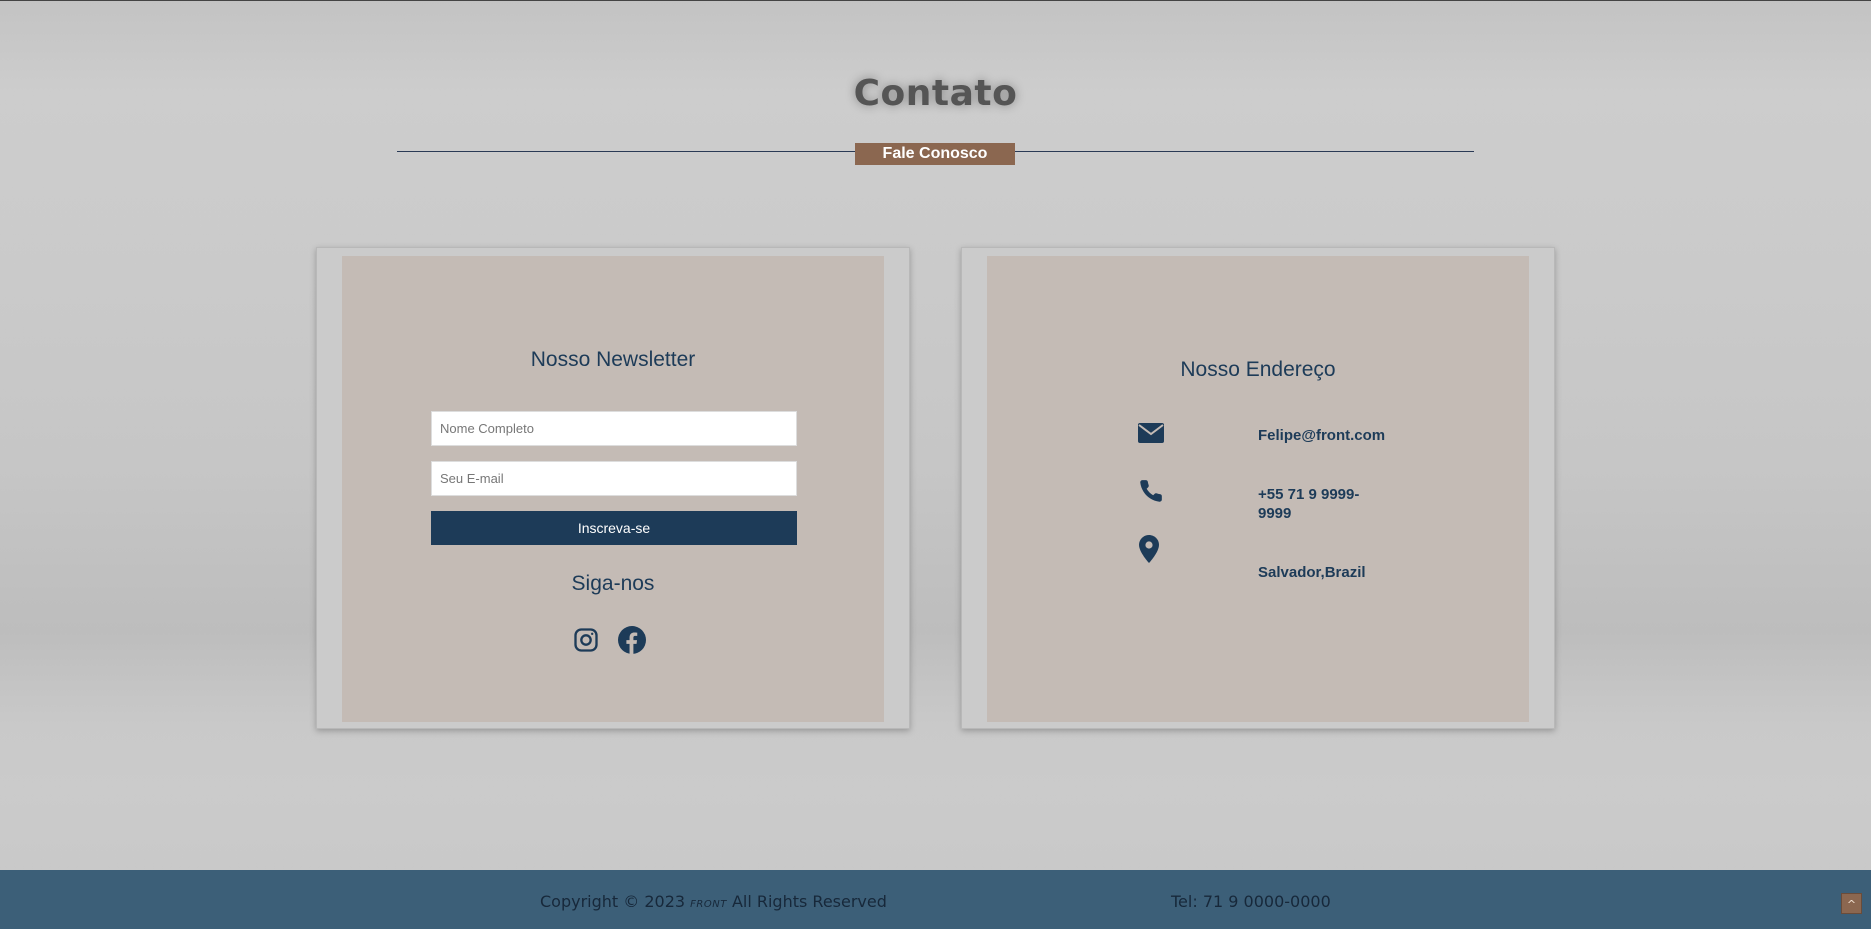 This screenshot has width=1871, height=929. What do you see at coordinates (613, 359) in the screenshot?
I see `newsletter-heading: Nosso Newsletter` at bounding box center [613, 359].